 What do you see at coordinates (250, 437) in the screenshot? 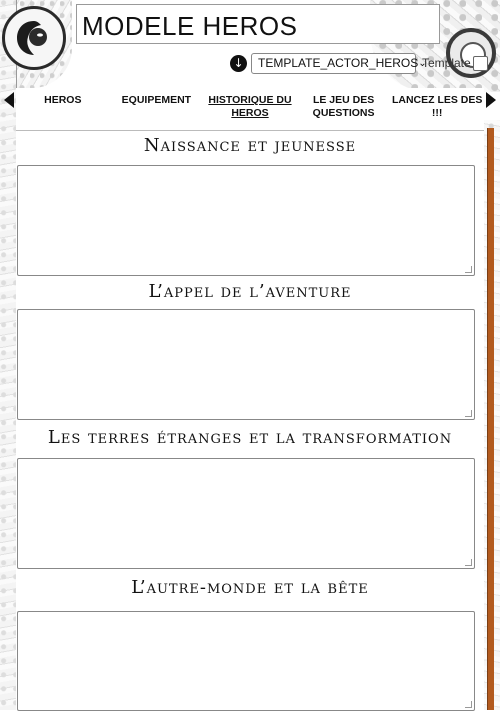
I see `section-title-terres: Les terres étranges et la transformation` at bounding box center [250, 437].